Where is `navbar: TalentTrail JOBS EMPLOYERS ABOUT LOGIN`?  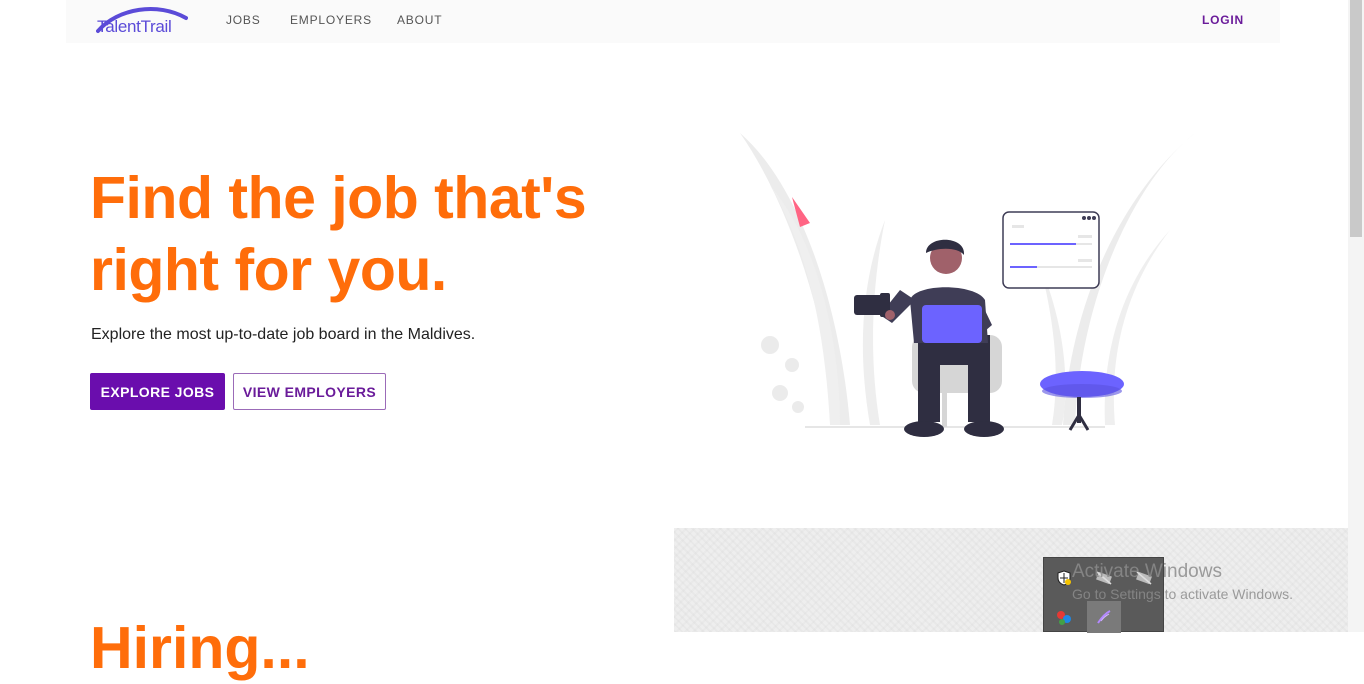 navbar: TalentTrail JOBS EMPLOYERS ABOUT LOGIN is located at coordinates (673, 21).